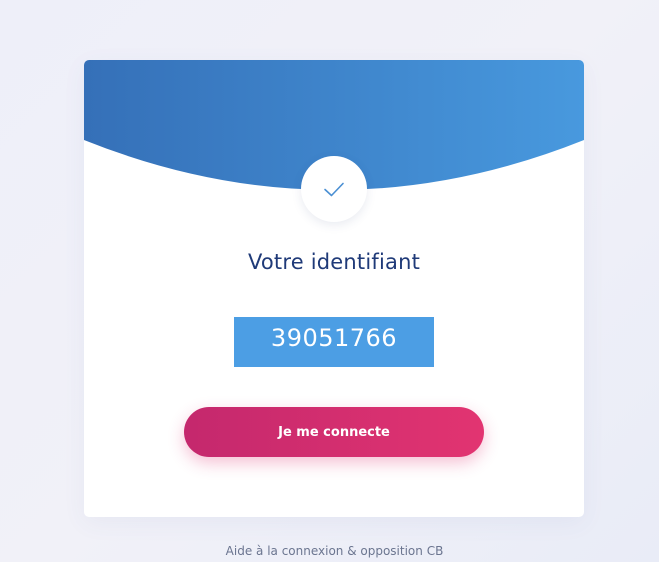 The width and height of the screenshot is (659, 562). Describe the element at coordinates (329, 551) in the screenshot. I see `help-link: Aide à la connexion & opposition CB` at that location.